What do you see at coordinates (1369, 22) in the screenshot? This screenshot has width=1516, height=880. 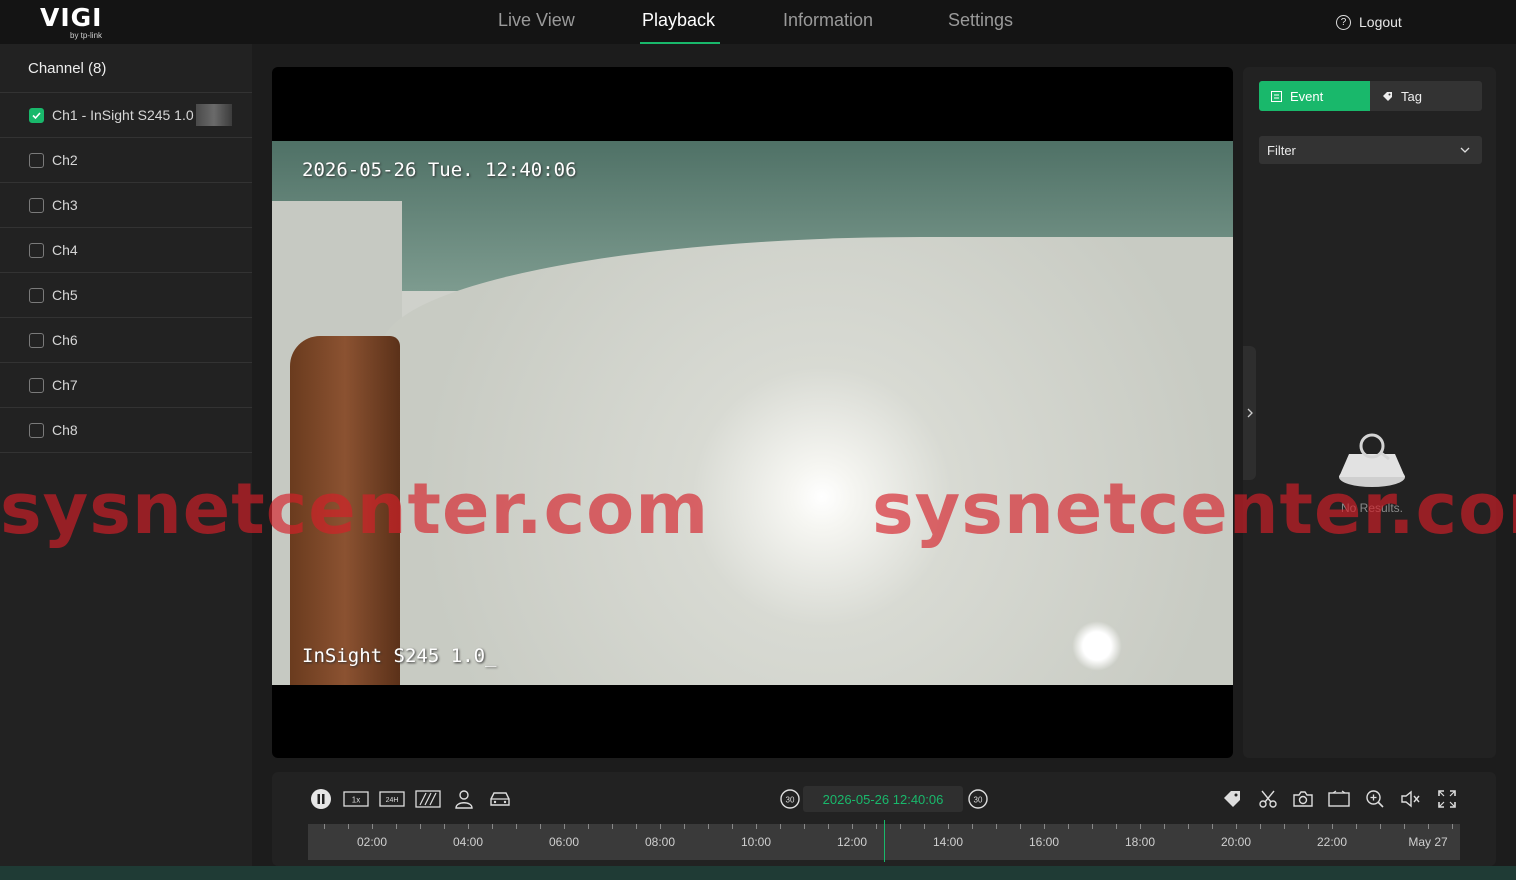 I see `logout-button: ? Logout` at bounding box center [1369, 22].